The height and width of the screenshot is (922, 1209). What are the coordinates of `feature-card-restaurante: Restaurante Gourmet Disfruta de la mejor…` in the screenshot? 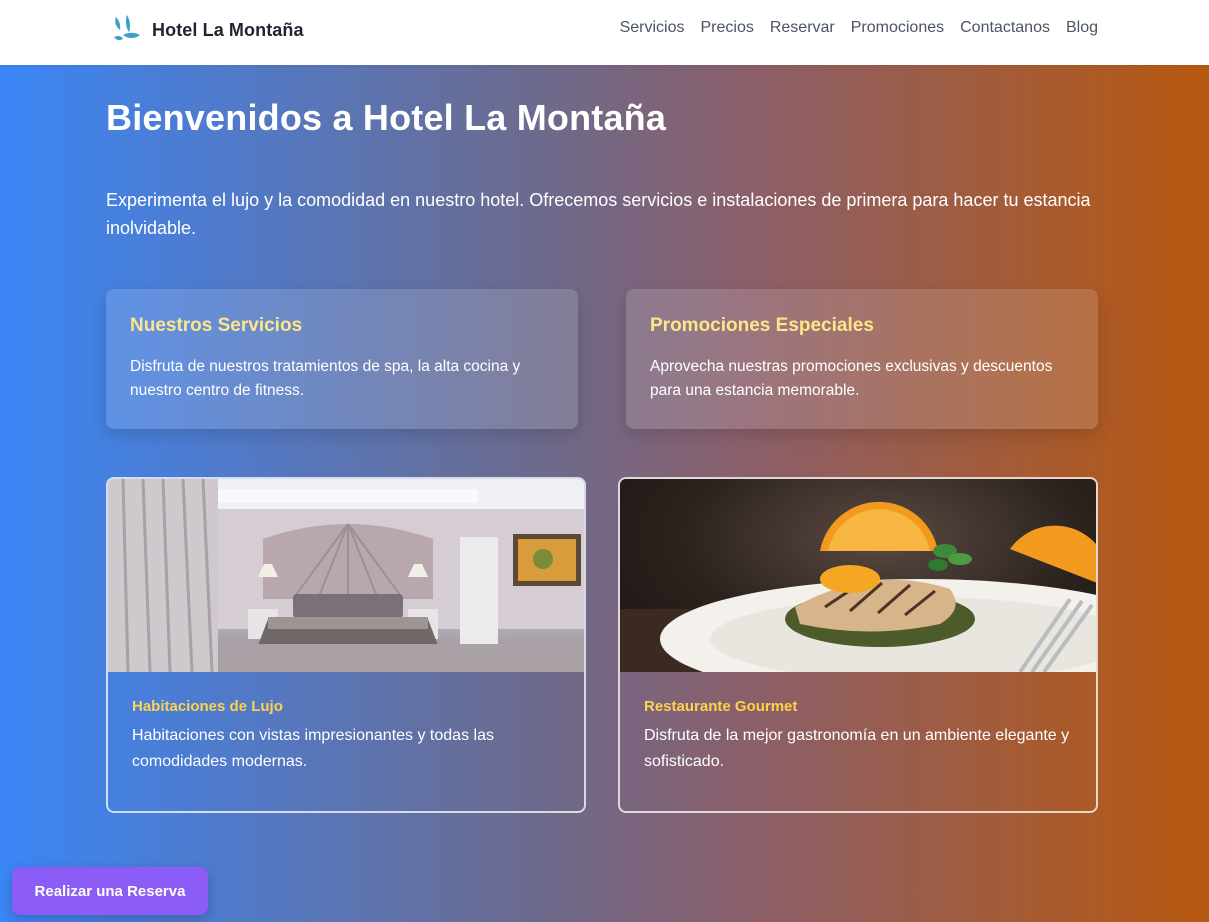 It's located at (858, 645).